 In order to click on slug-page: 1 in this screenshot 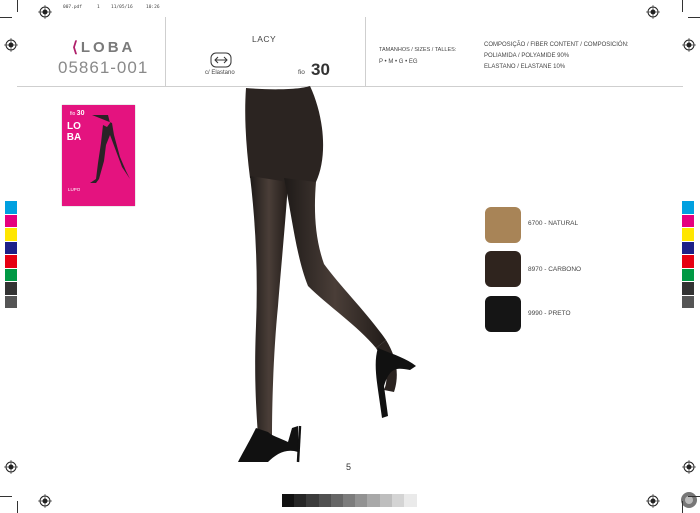, I will do `click(98, 7)`.